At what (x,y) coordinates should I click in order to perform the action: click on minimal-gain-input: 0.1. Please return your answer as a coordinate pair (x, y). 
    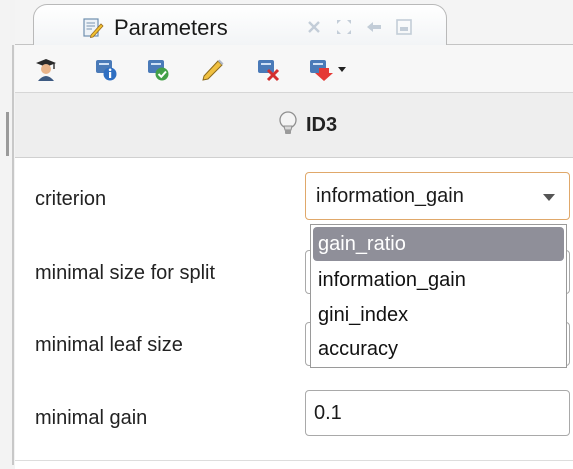
    Looking at the image, I should click on (437, 413).